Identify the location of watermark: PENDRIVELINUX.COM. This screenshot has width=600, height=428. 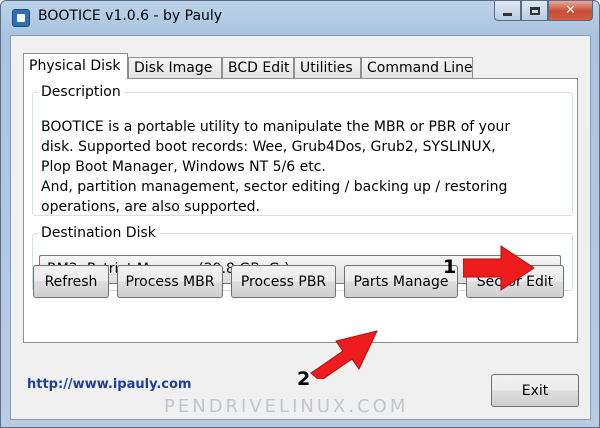
(286, 406).